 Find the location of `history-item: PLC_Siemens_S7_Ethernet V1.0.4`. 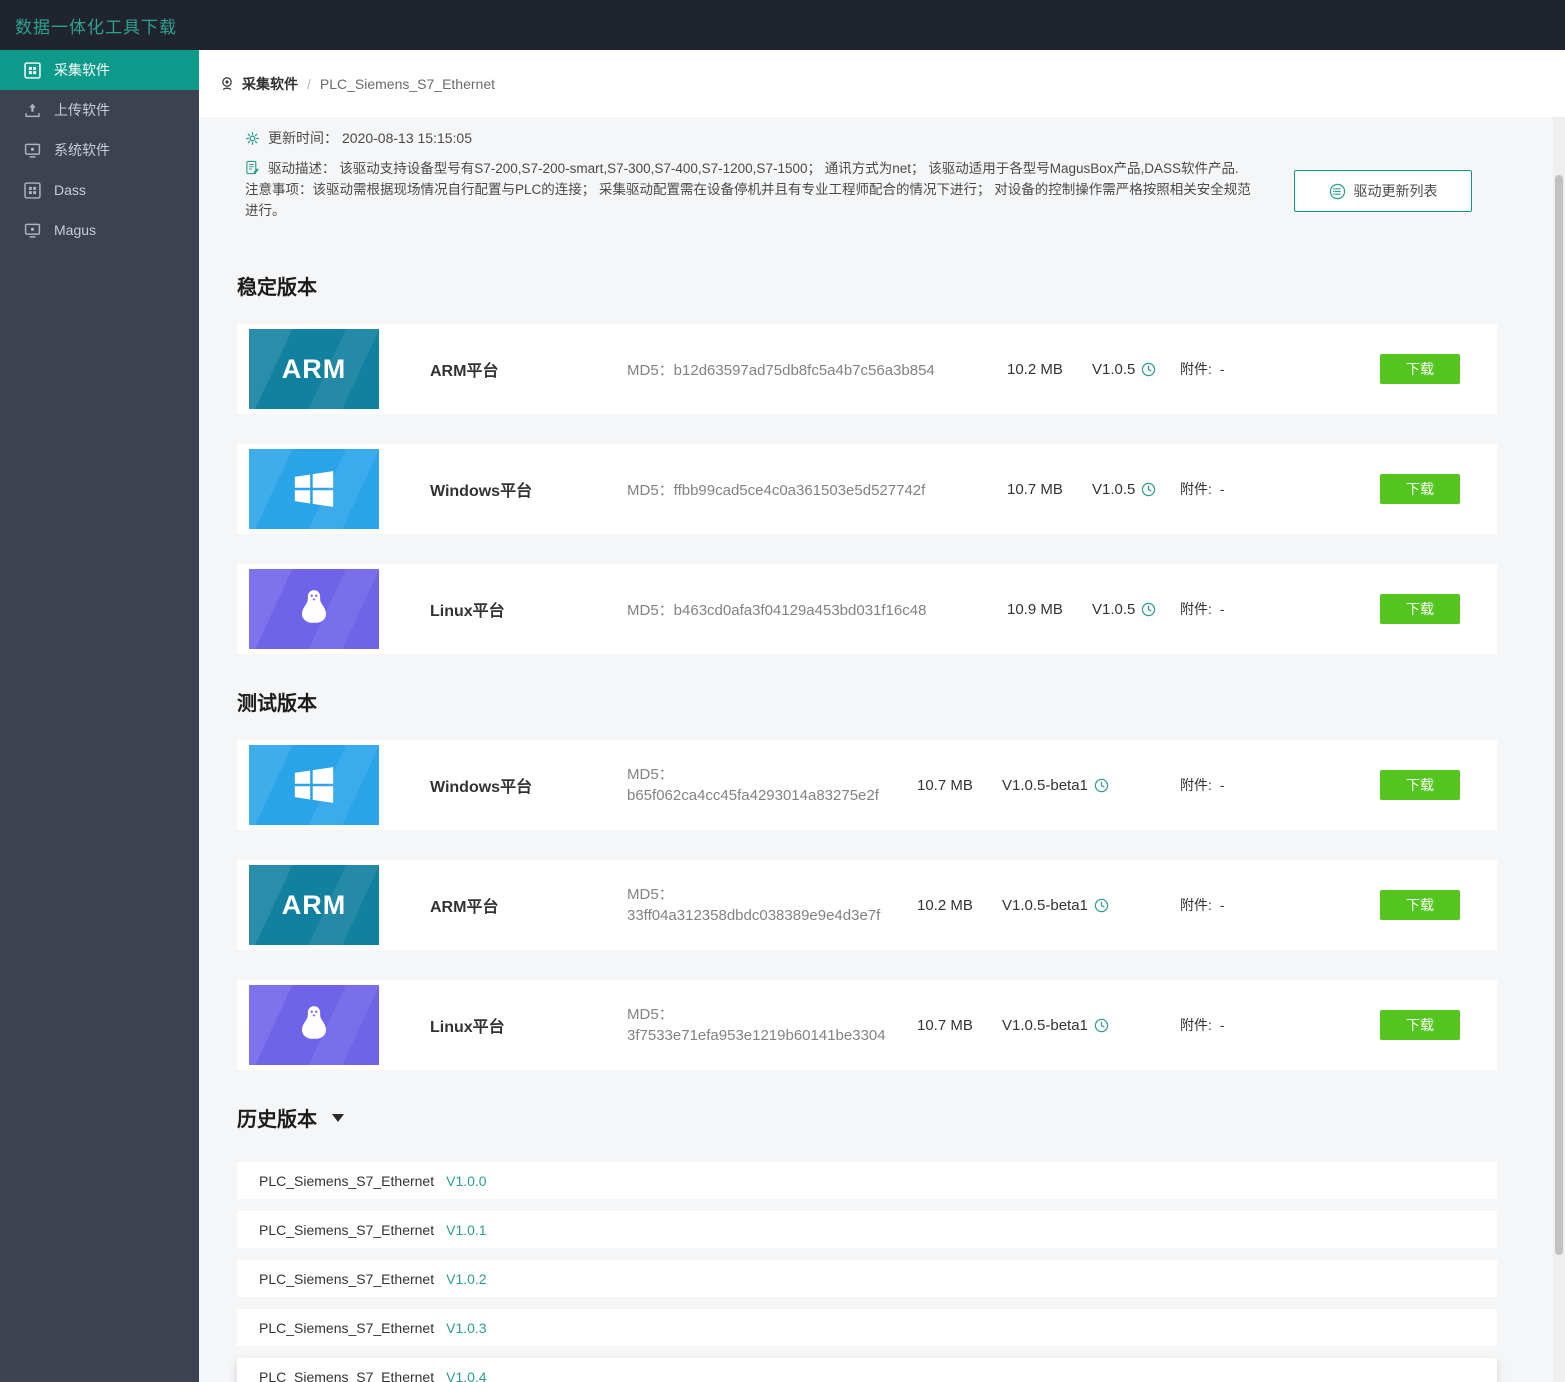

history-item: PLC_Siemens_S7_Ethernet V1.0.4 is located at coordinates (867, 1370).